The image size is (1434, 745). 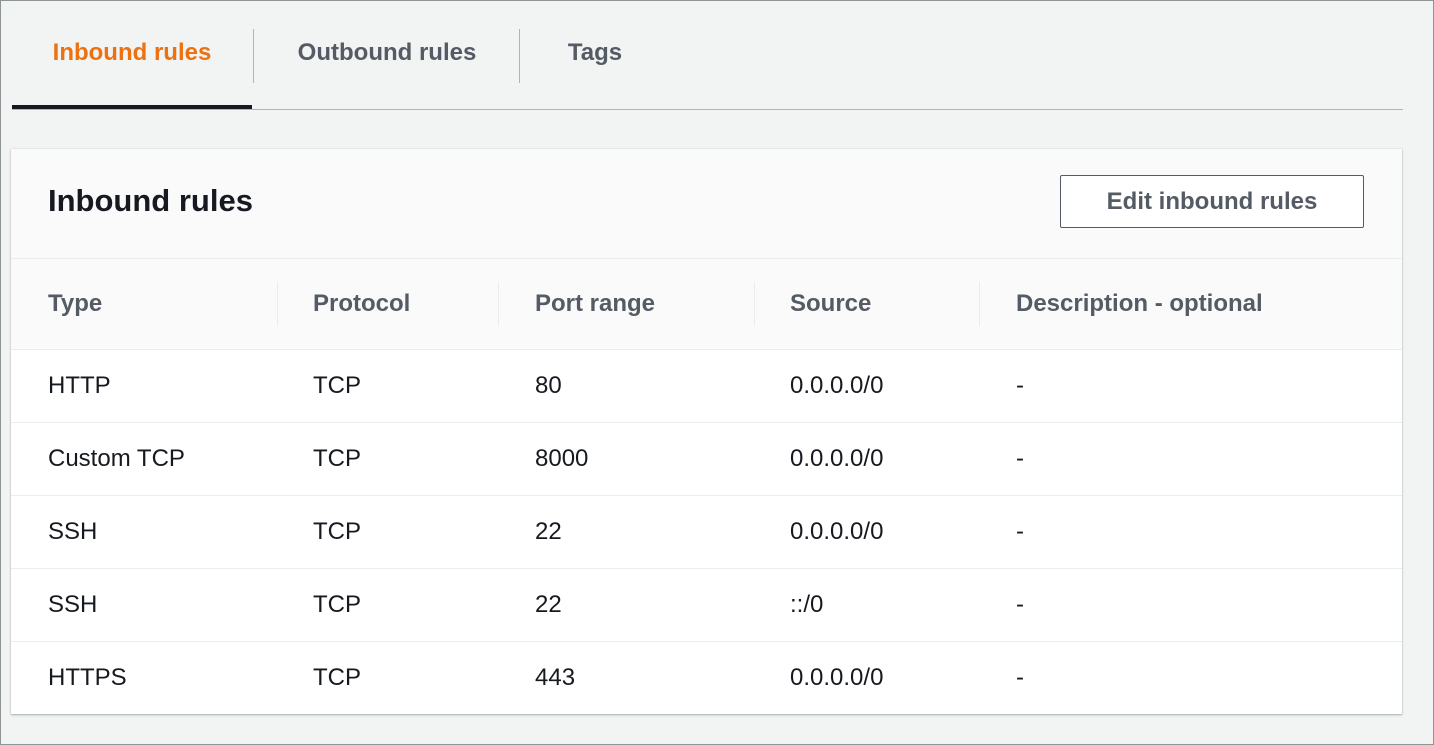 I want to click on cell-type: HTTP, so click(x=79, y=385).